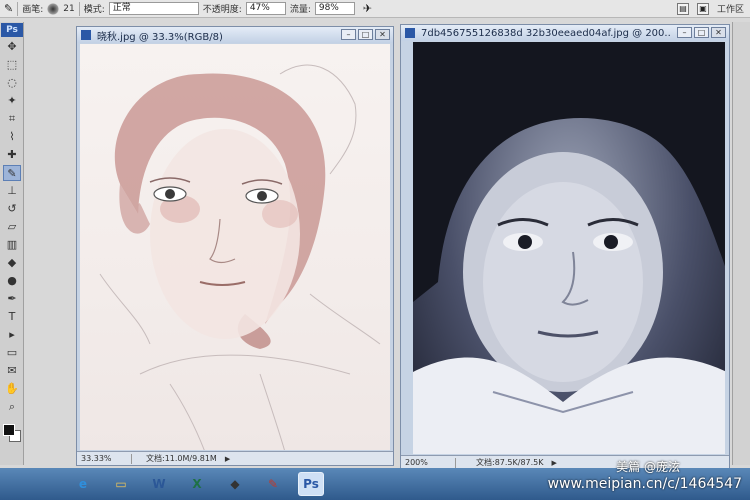 The width and height of the screenshot is (750, 500). What do you see at coordinates (12, 371) in the screenshot?
I see `notes-tool-icon: ✉` at bounding box center [12, 371].